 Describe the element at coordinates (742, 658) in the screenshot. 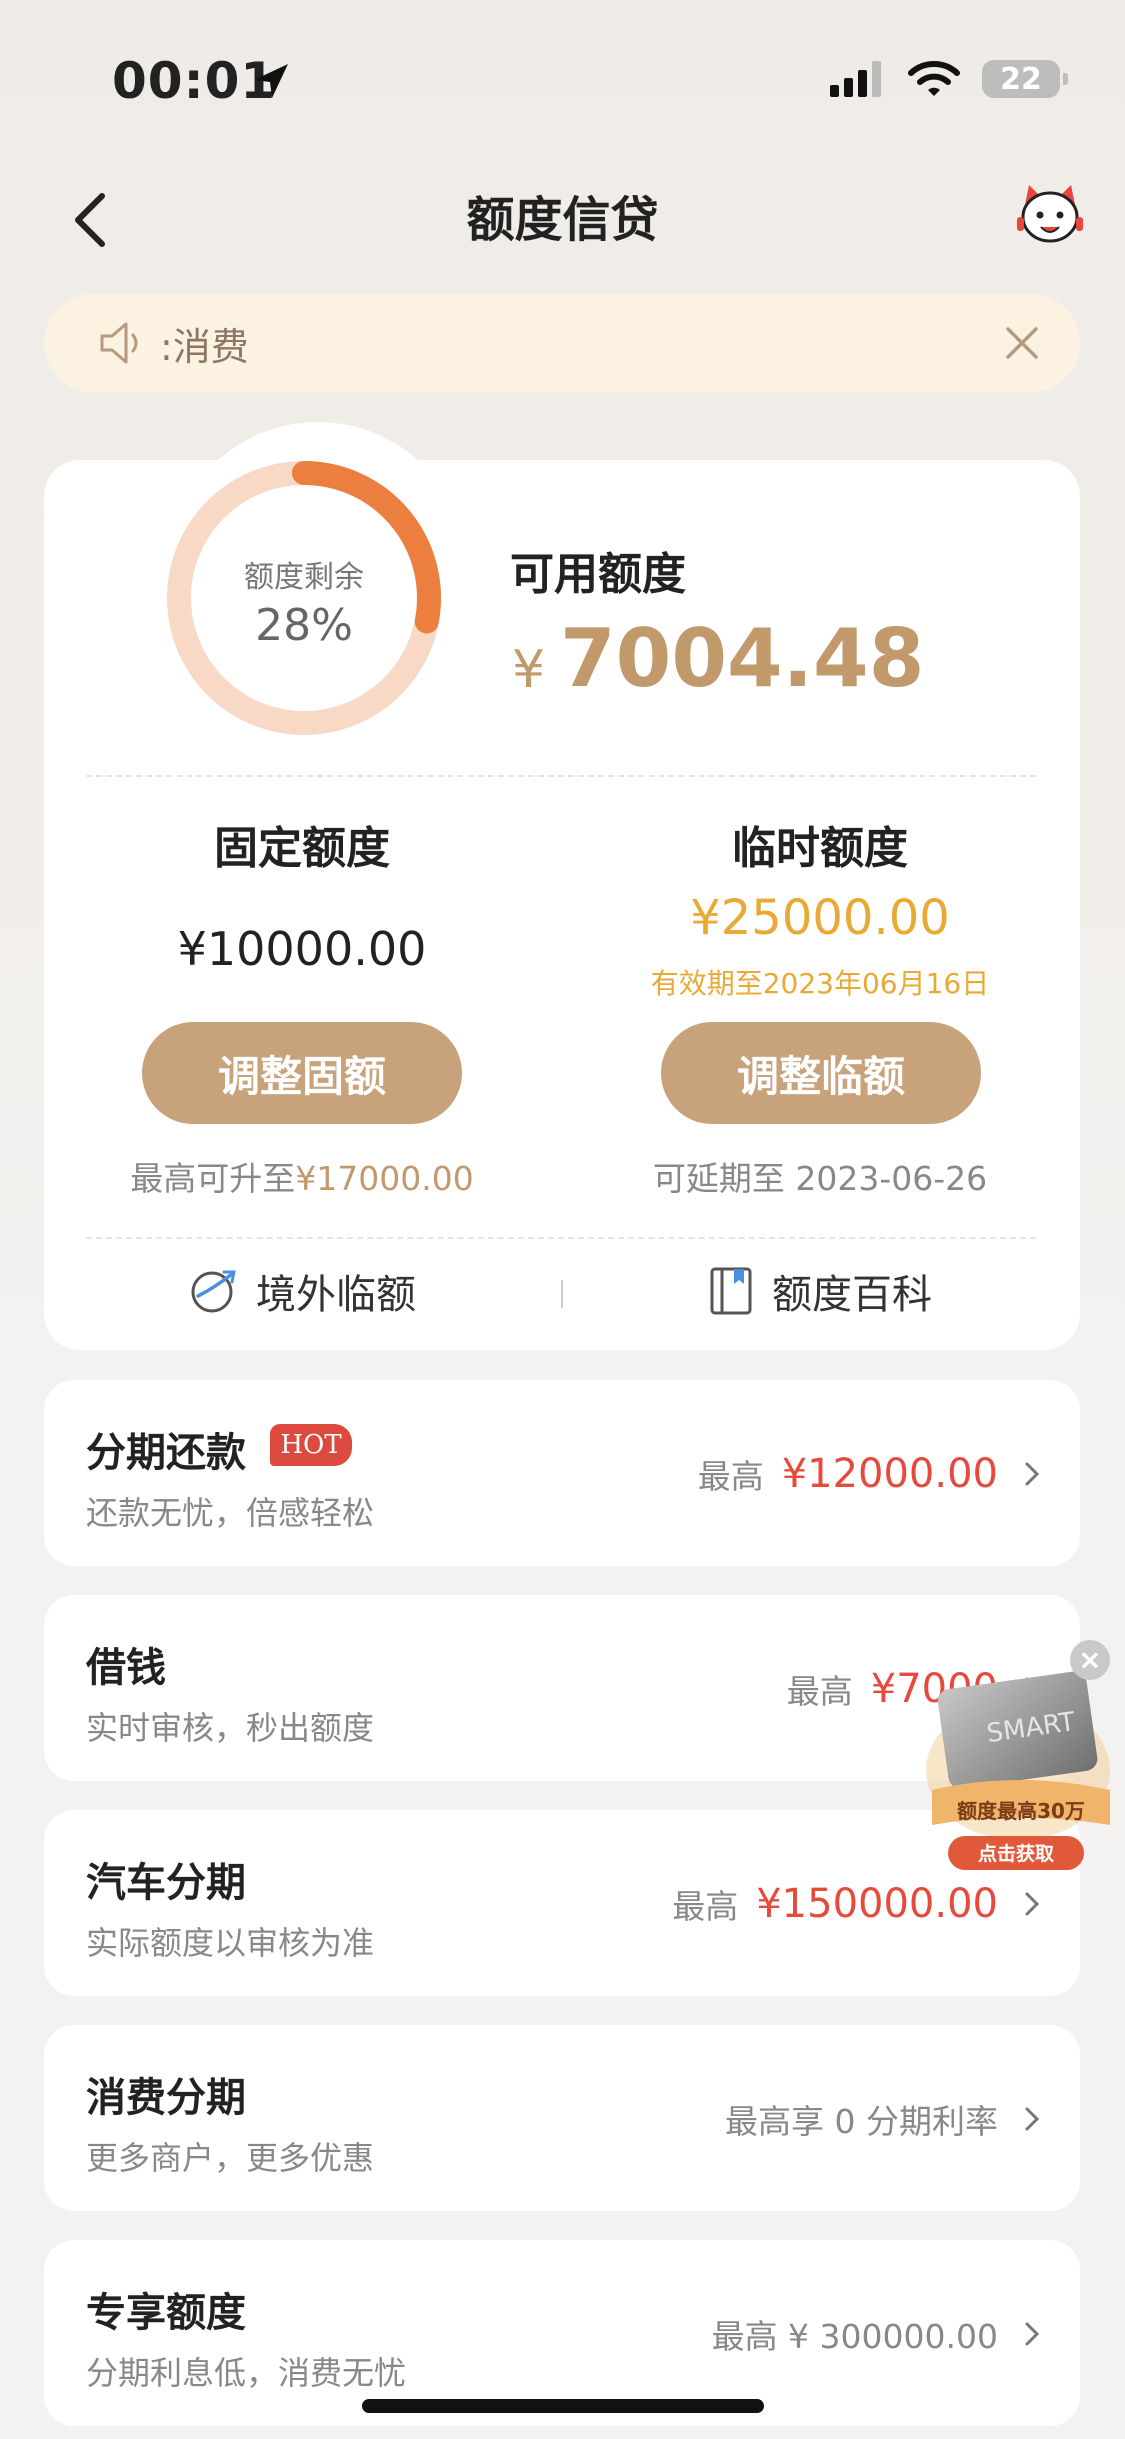

I see `available-amount: 7004.48` at that location.